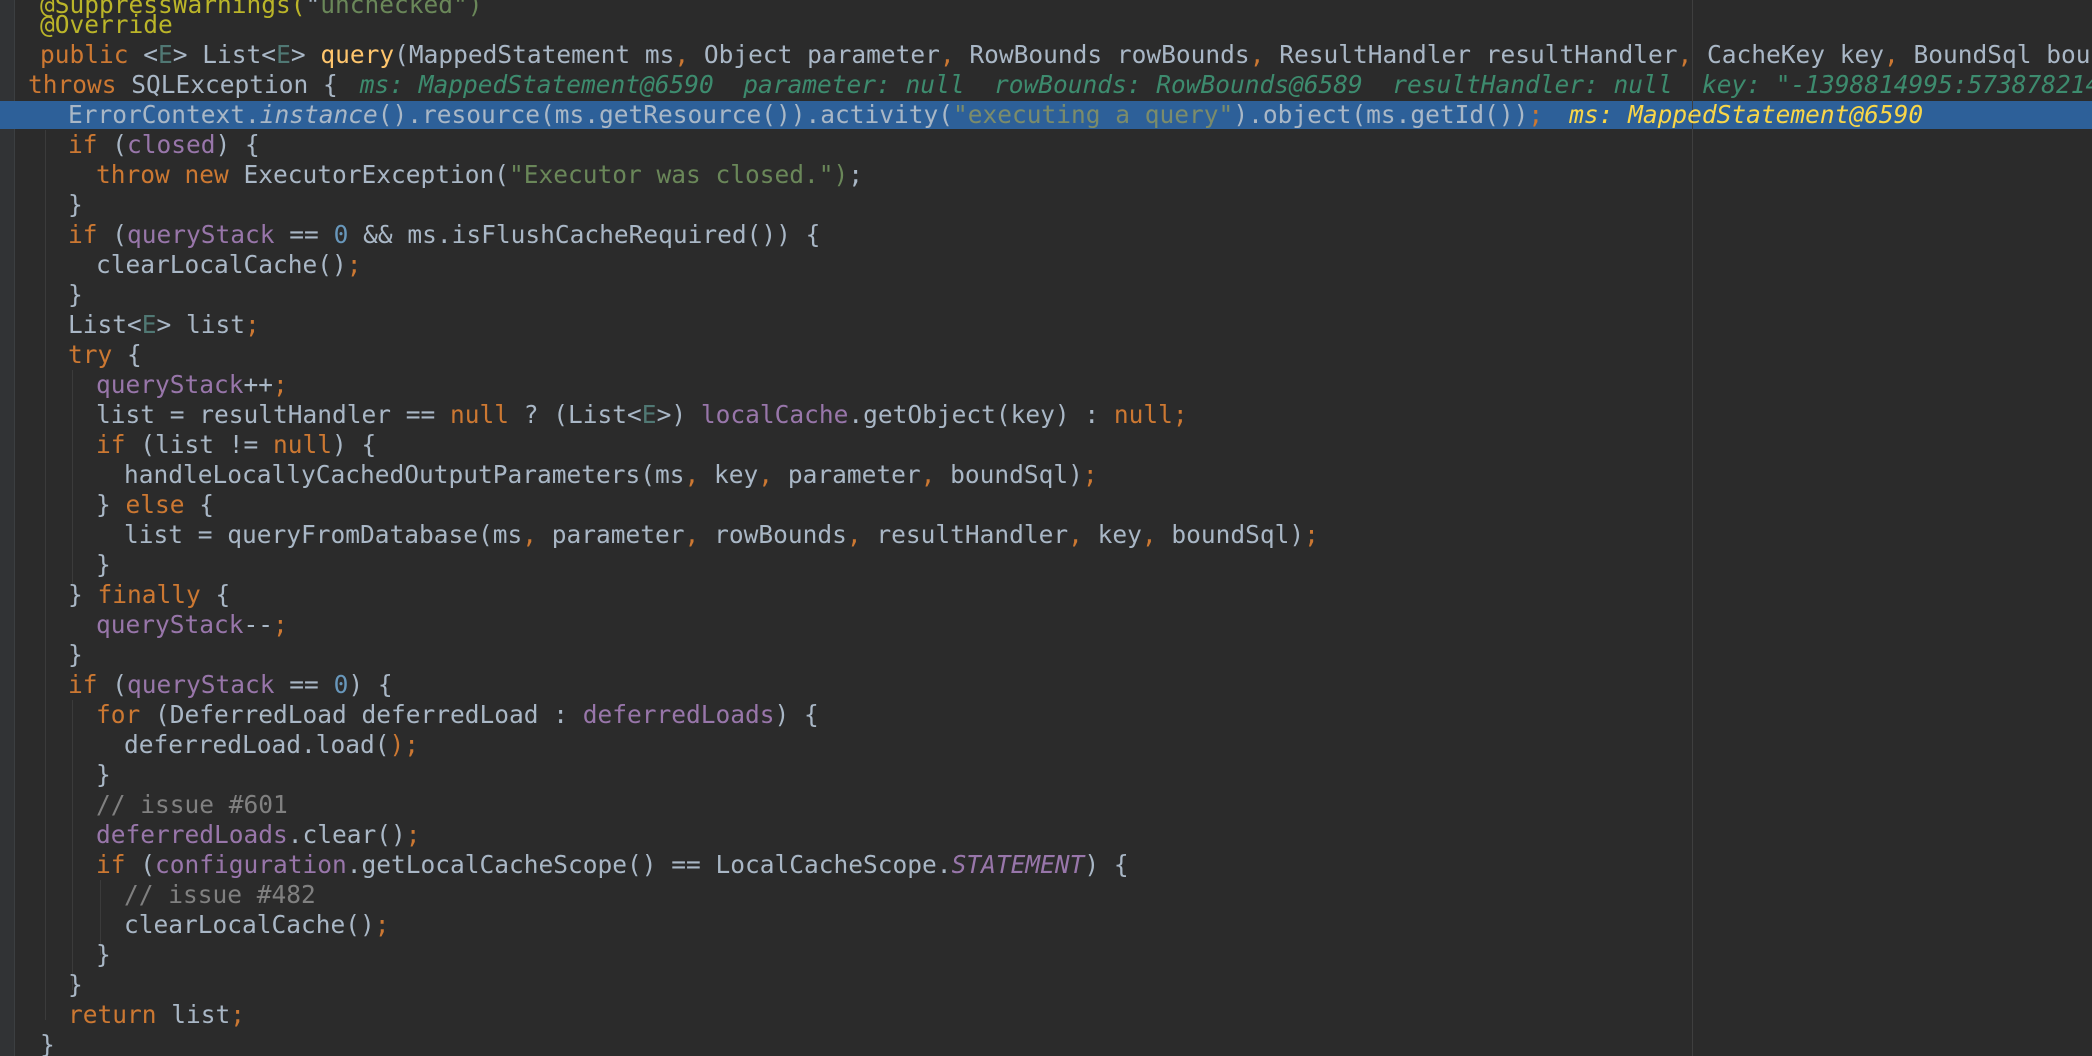 Image resolution: width=2092 pixels, height=1056 pixels. I want to click on code-text: "Executor was closed."), so click(679, 174).